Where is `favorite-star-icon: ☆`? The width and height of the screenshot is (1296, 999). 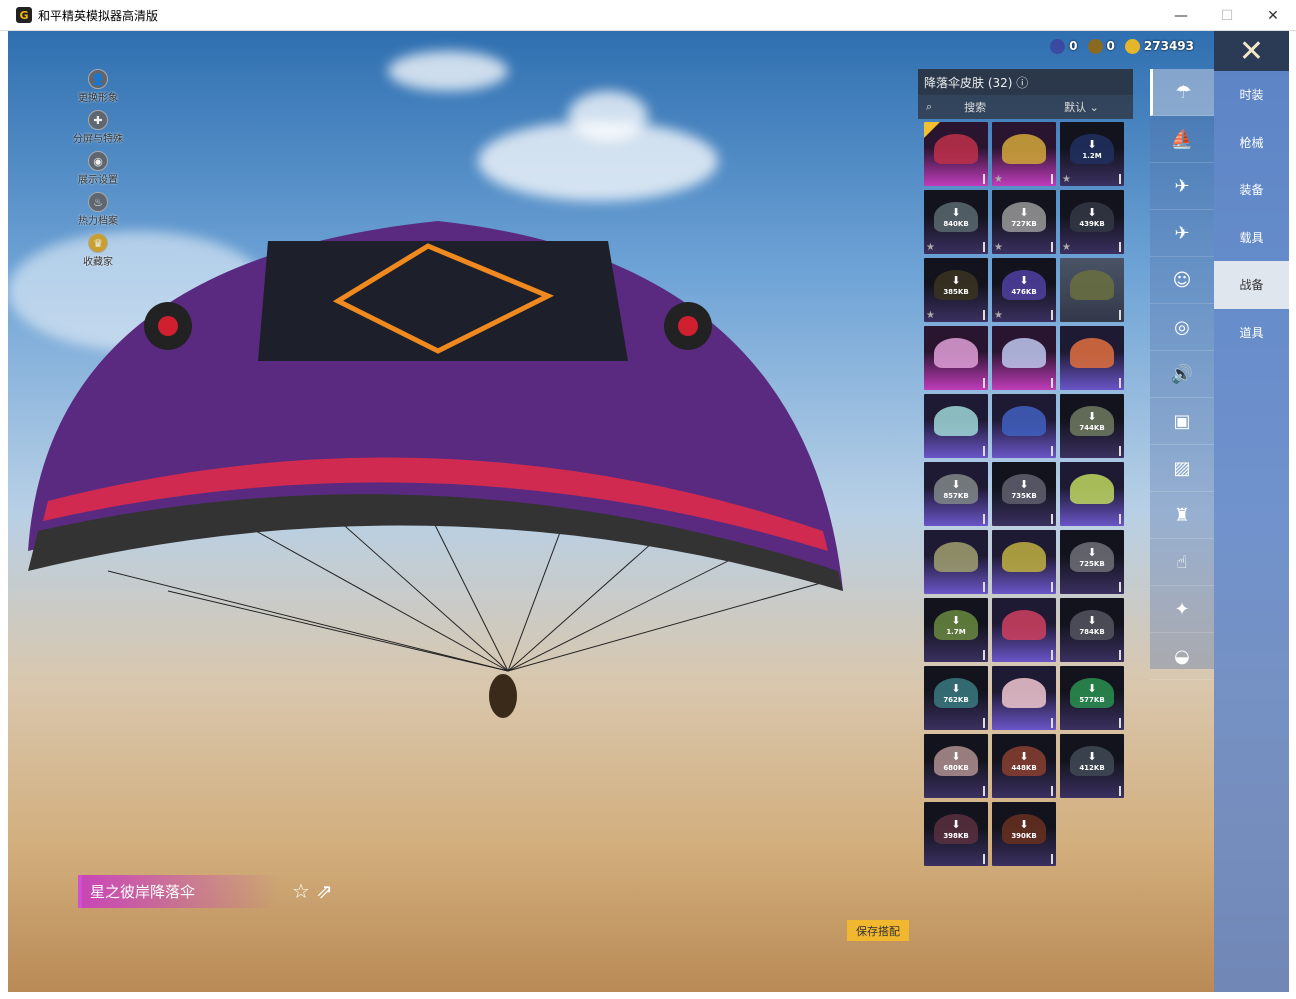
favorite-star-icon: ☆ is located at coordinates (301, 891).